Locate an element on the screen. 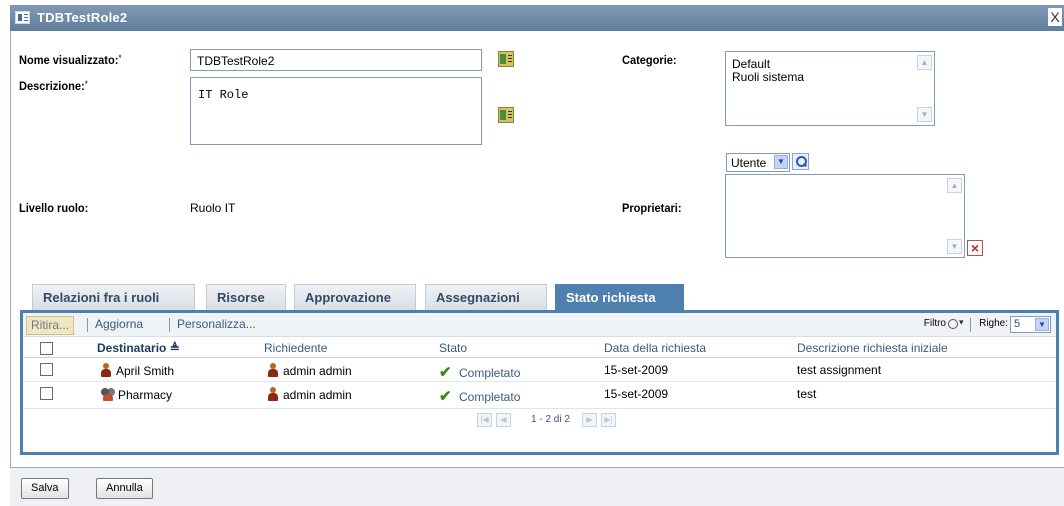 This screenshot has width=1064, height=506. sort-ascending-icon: ≜ is located at coordinates (175, 348).